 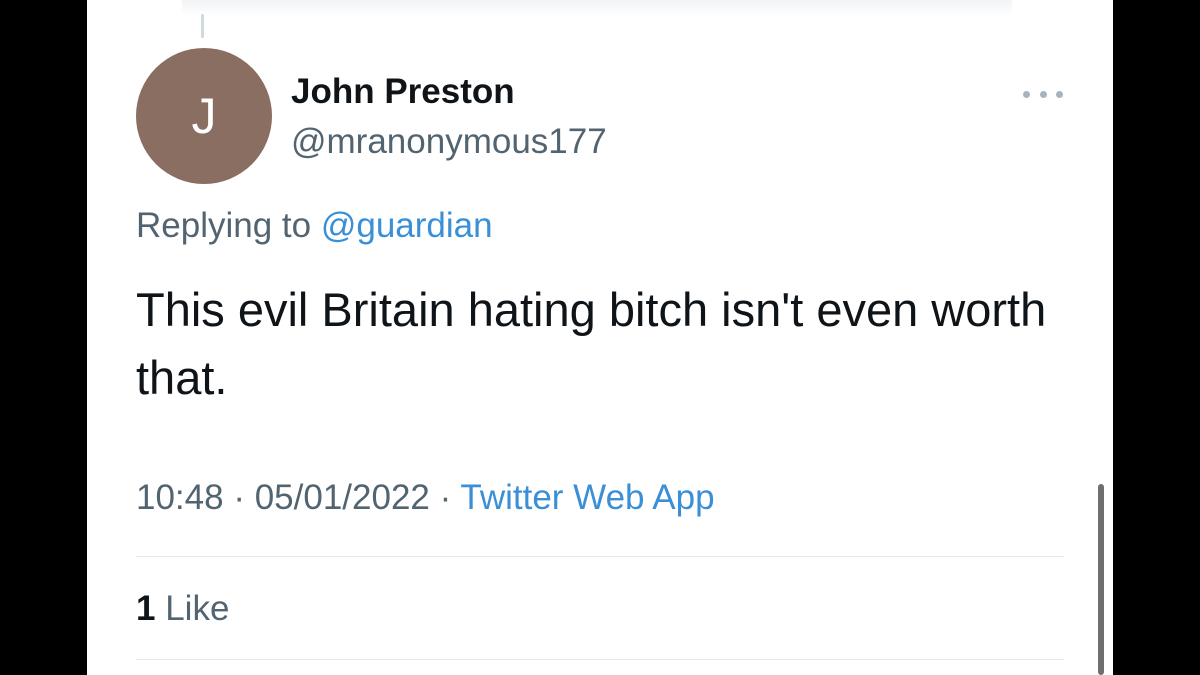 I want to click on replying-to-line: Replying to @guardian, so click(x=314, y=226).